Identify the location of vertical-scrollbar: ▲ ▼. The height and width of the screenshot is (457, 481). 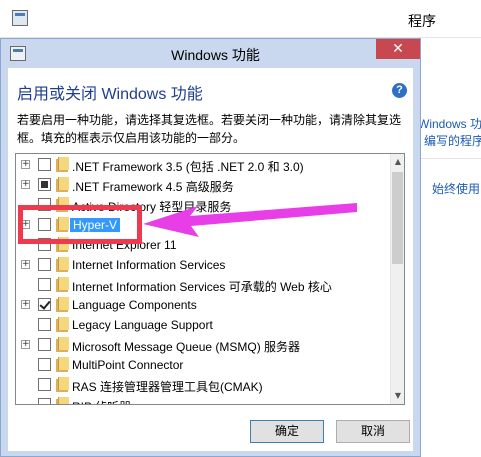
(397, 279).